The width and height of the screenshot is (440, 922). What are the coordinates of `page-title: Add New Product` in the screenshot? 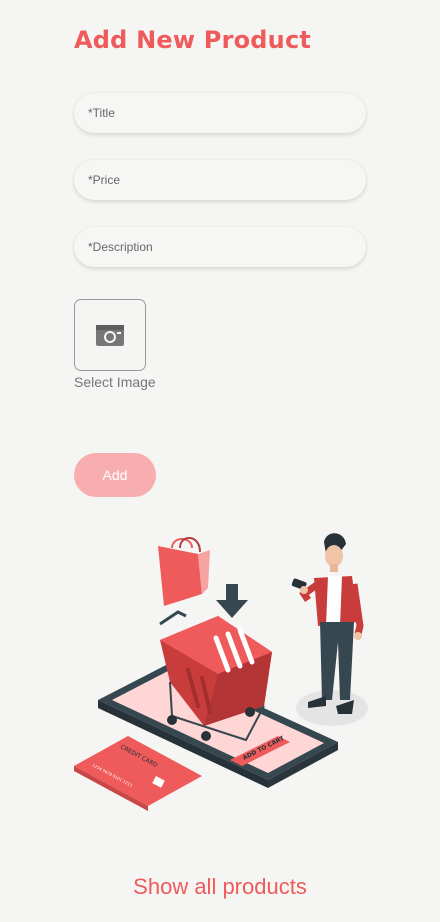 It's located at (193, 40).